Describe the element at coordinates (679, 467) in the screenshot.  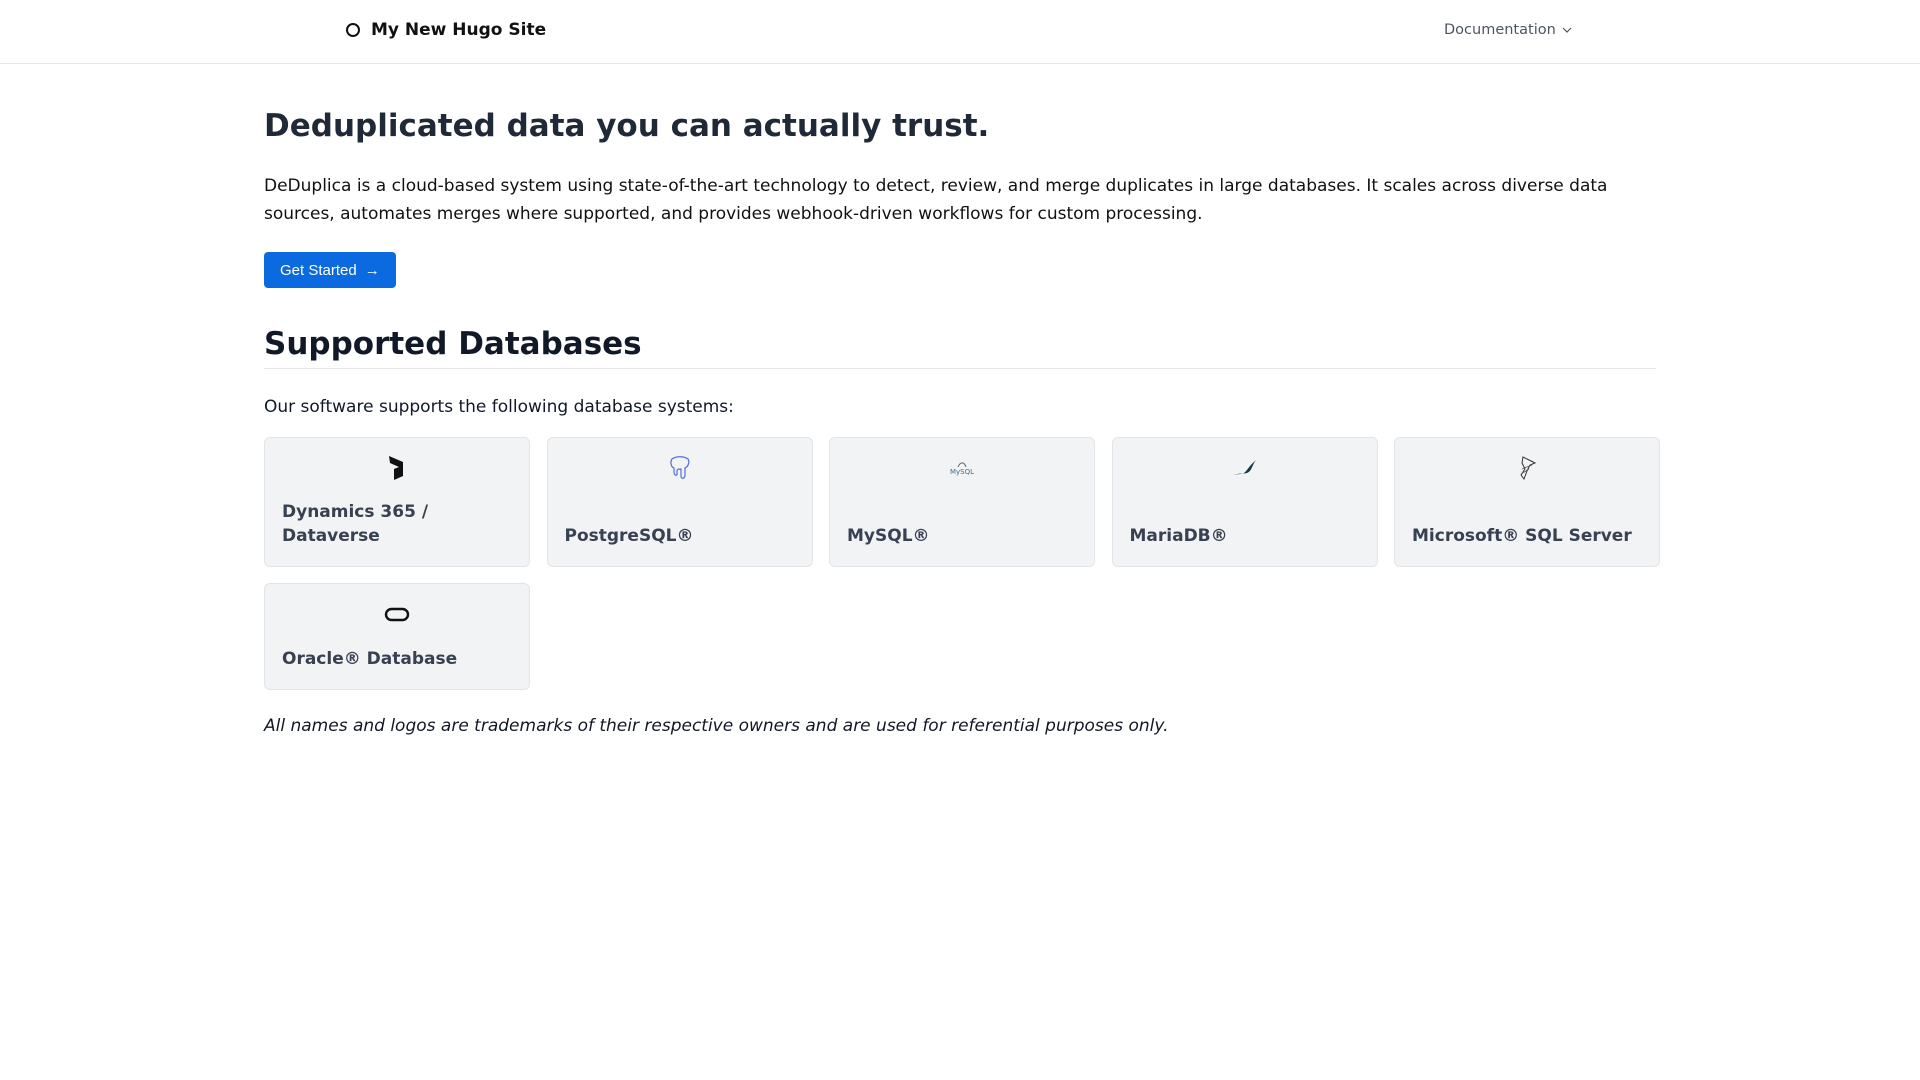
I see `postgresql-icon` at that location.